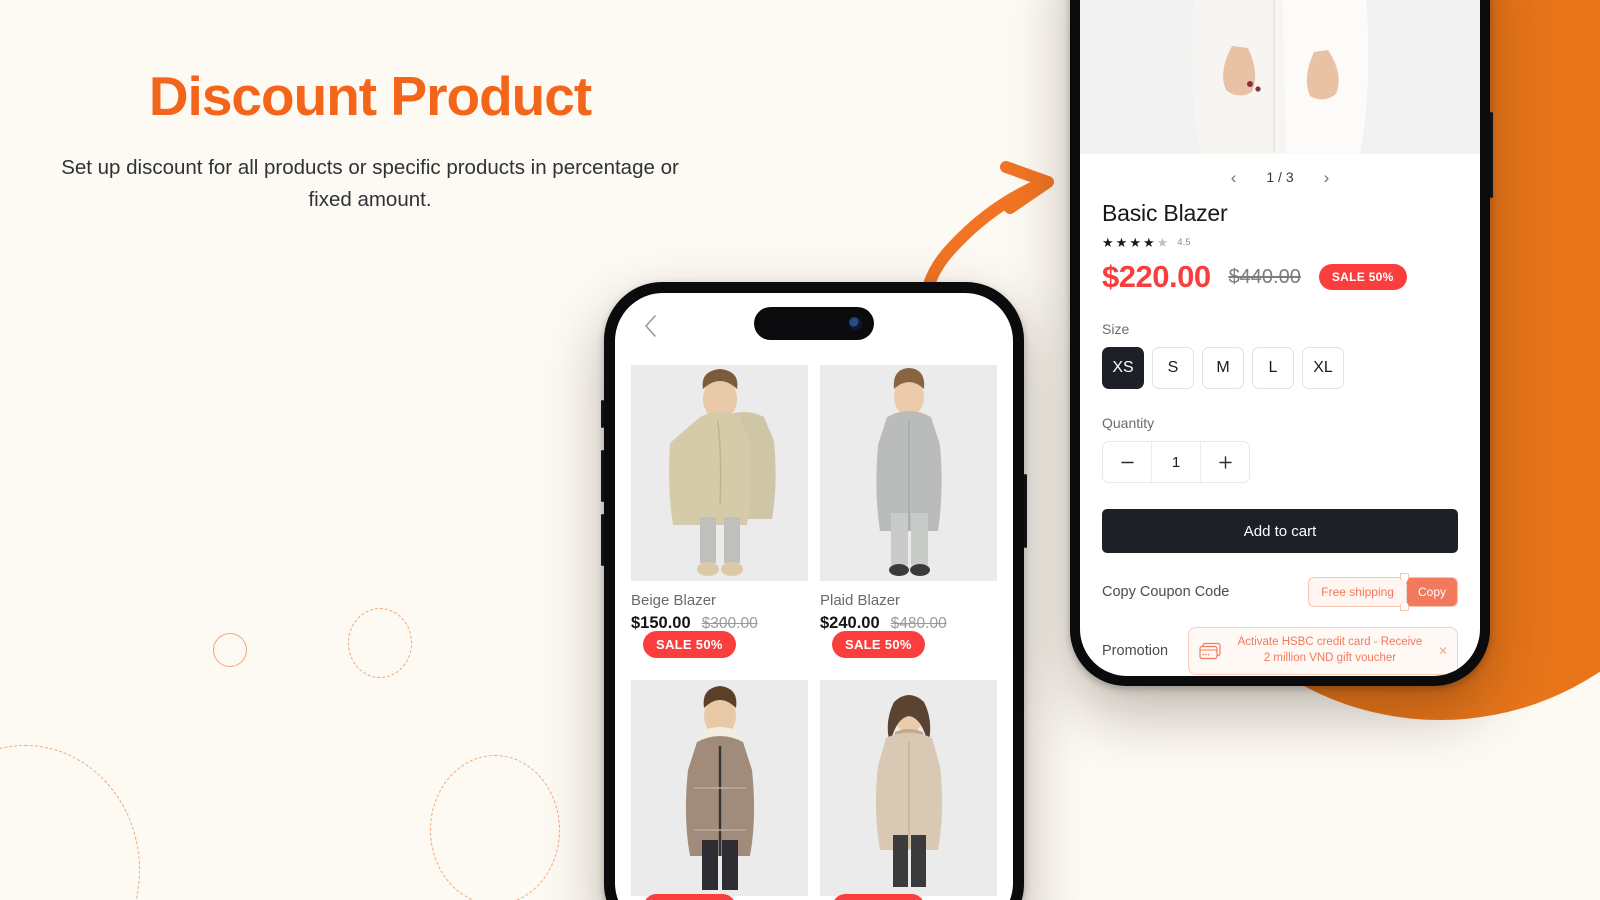 The width and height of the screenshot is (1600, 900). I want to click on size-option-xs: XS, so click(1123, 368).